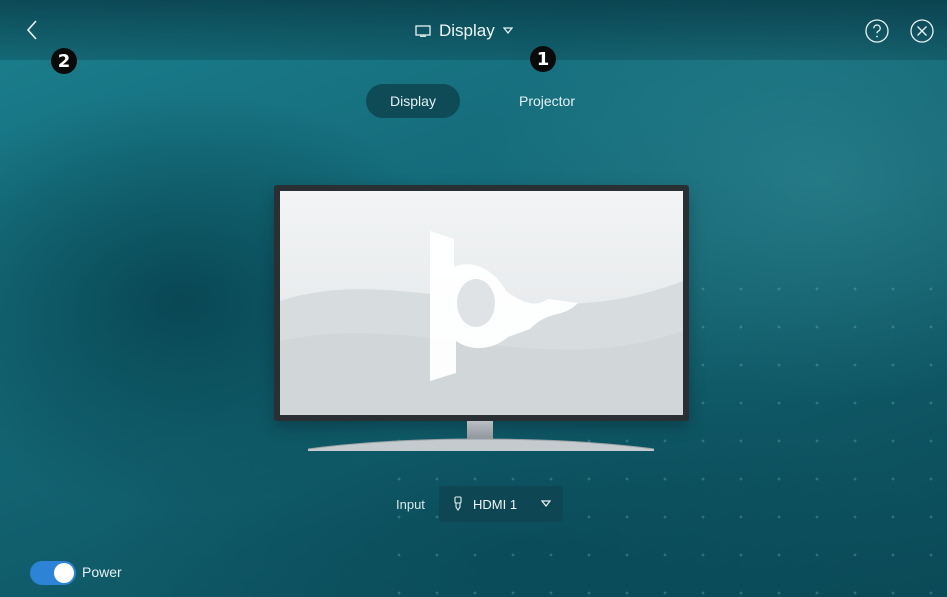  What do you see at coordinates (64, 573) in the screenshot?
I see `power-toggle-knob` at bounding box center [64, 573].